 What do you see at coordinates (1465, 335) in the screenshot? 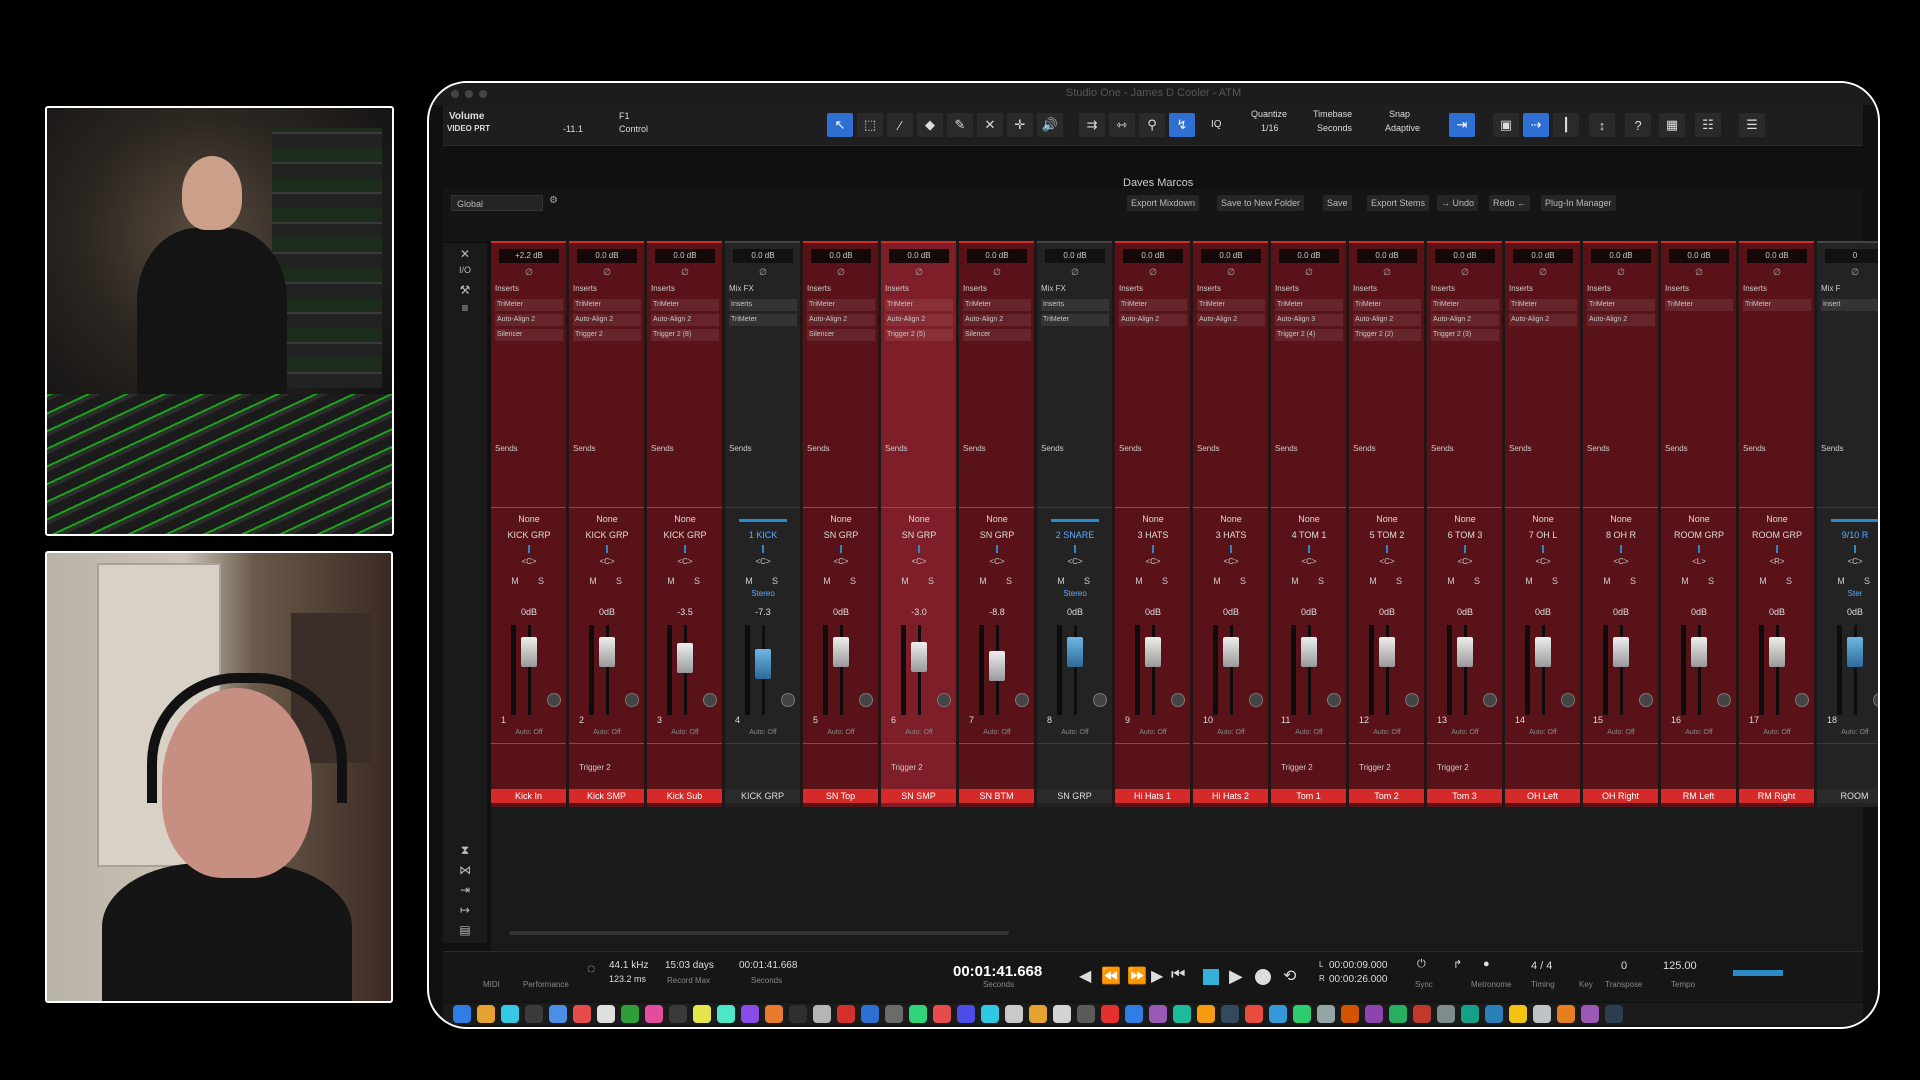
I see `insert-slot: Trigger 2 (3)` at bounding box center [1465, 335].